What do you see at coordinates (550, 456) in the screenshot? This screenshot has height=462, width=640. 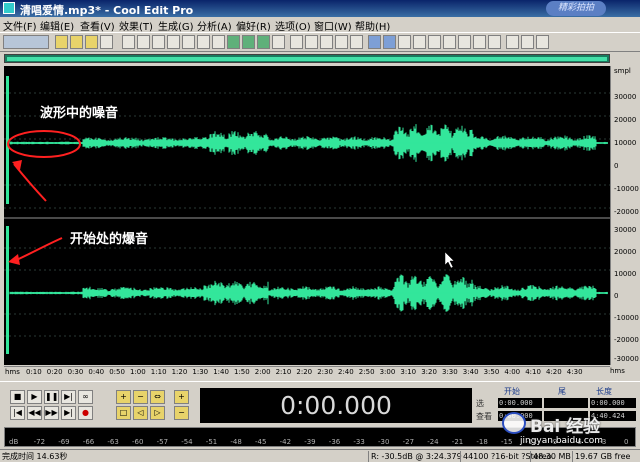 I see `status-size: 48.30 MB` at bounding box center [550, 456].